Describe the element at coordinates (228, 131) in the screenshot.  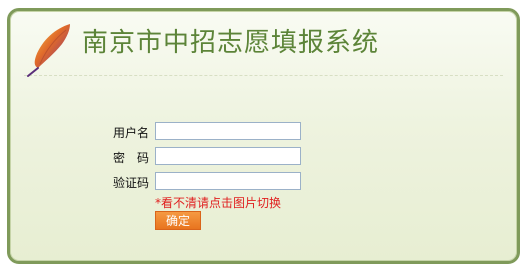
I see `username-input` at that location.